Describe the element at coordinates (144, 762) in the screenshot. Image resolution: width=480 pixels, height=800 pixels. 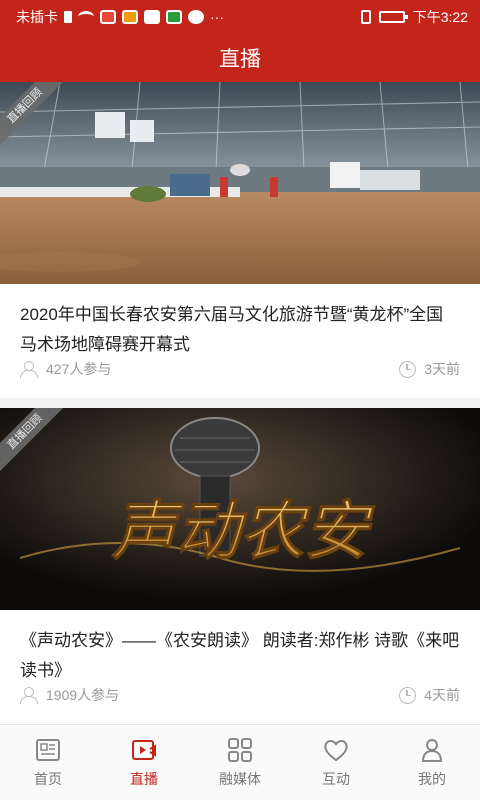
I see `nav-live: 直播` at that location.